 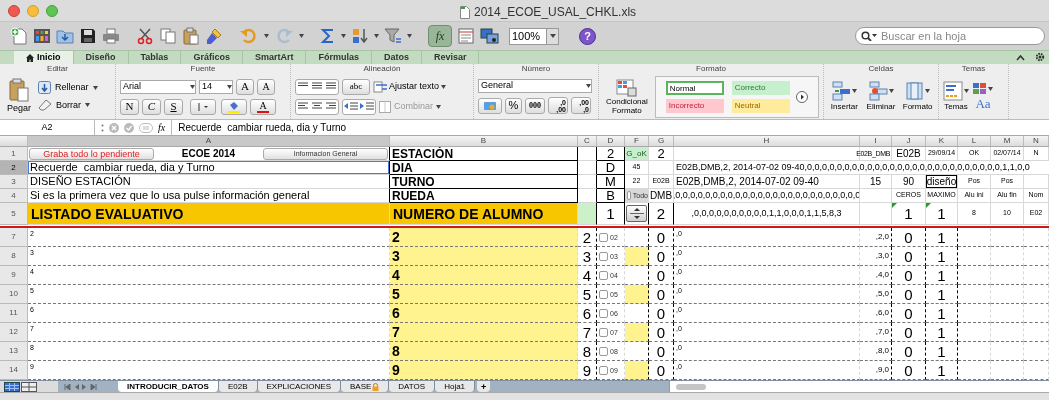 What do you see at coordinates (129, 106) in the screenshot?
I see `bold-button: N` at bounding box center [129, 106].